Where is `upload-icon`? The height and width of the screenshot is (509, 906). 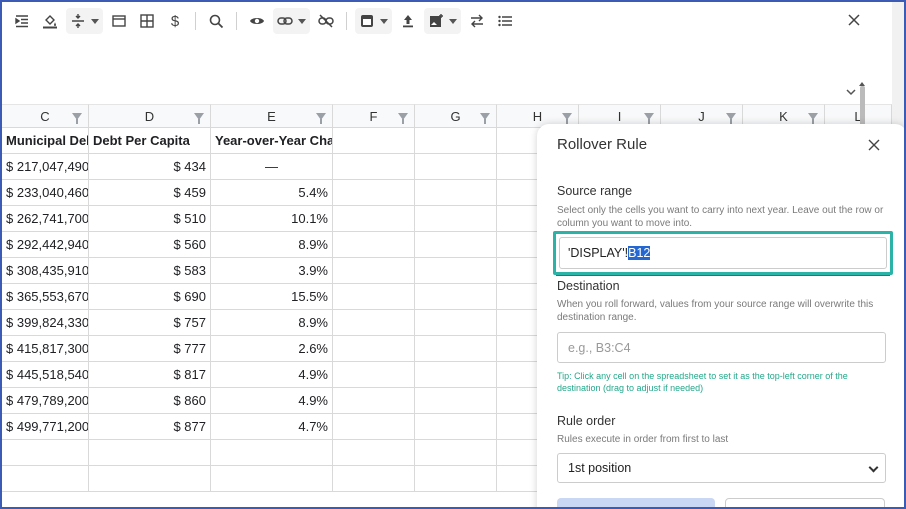 upload-icon is located at coordinates (408, 21).